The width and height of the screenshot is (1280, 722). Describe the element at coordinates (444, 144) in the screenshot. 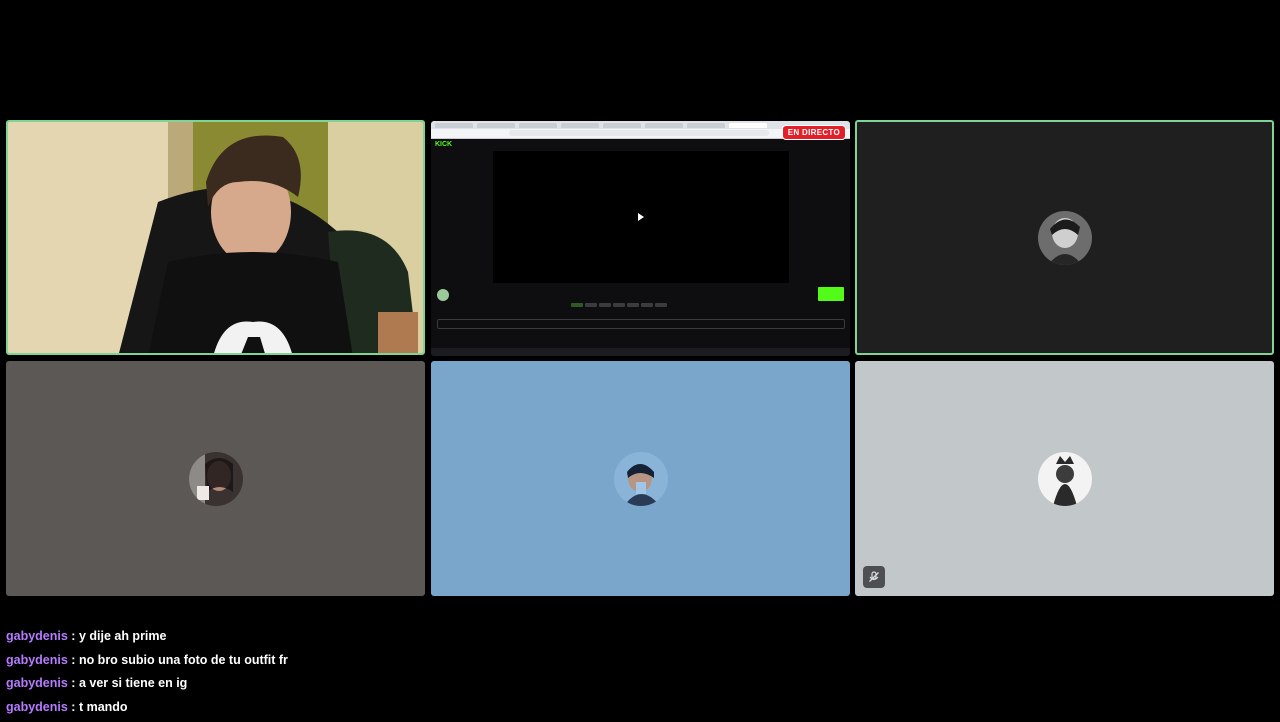

I see `kick-logo: KICK` at that location.